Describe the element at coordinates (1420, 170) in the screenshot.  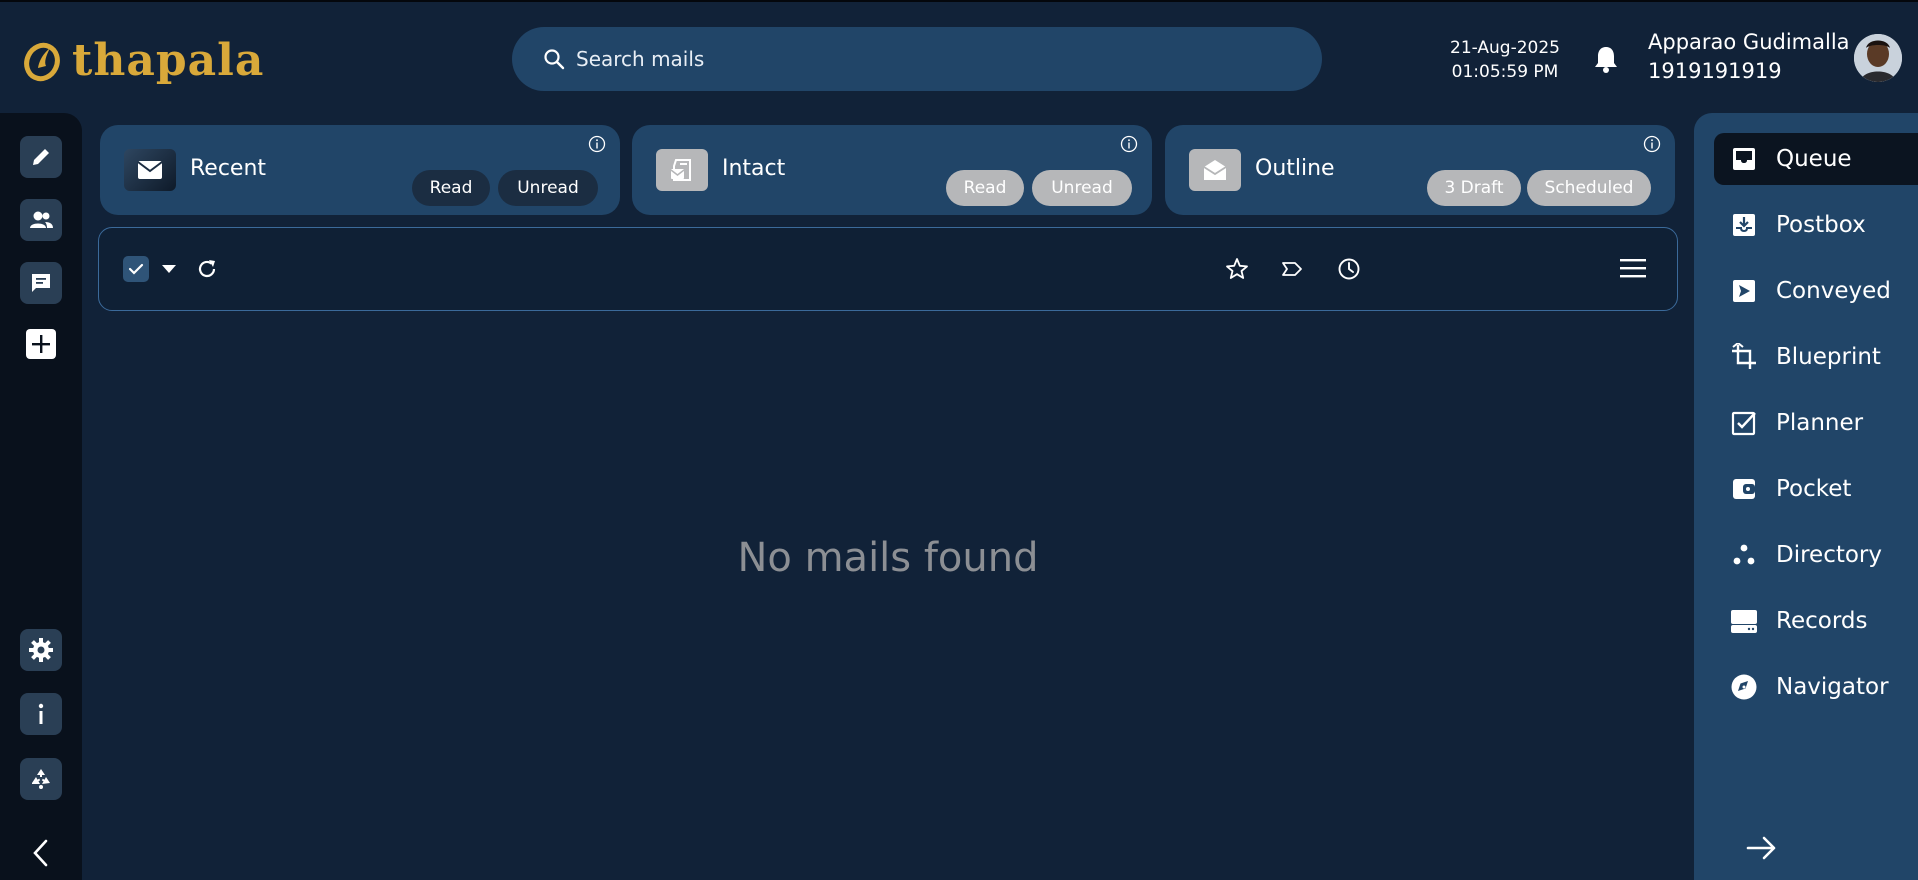
I see `card-outline: Outline 3 Draft Scheduled` at that location.